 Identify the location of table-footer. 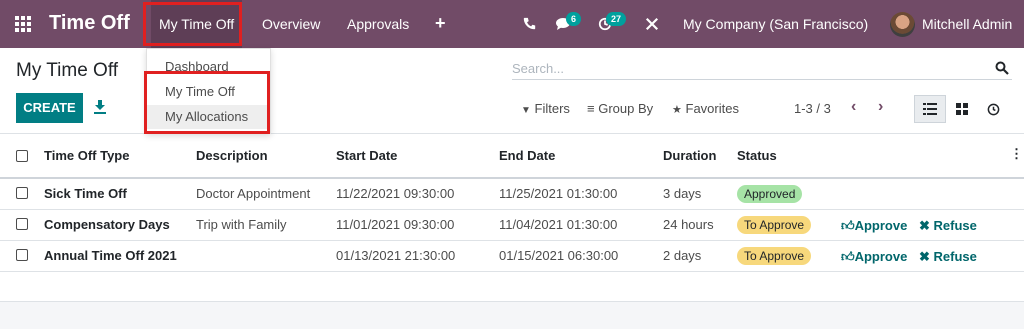
(512, 315).